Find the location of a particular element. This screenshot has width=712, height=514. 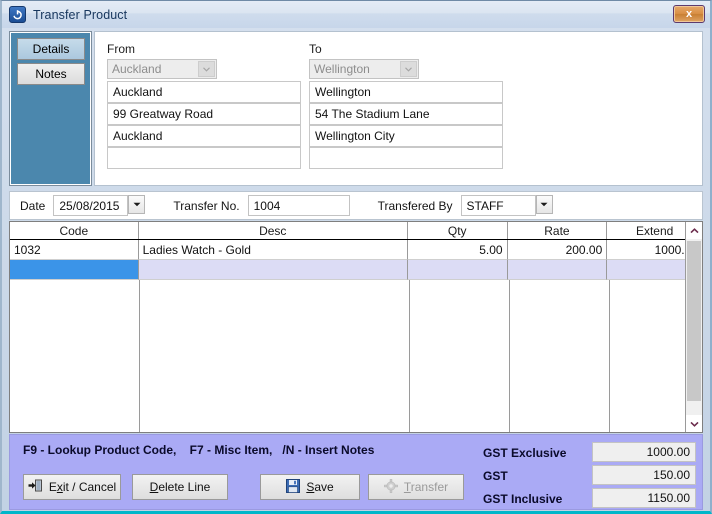

close-button: x is located at coordinates (689, 14).